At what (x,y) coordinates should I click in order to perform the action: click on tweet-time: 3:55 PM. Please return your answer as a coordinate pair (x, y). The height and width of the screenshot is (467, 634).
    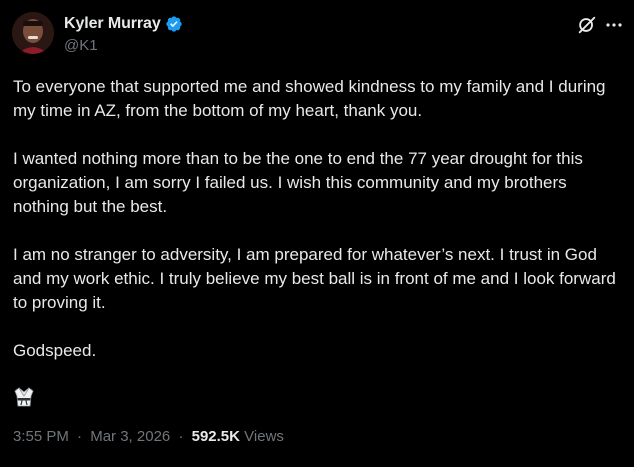
    Looking at the image, I should click on (41, 436).